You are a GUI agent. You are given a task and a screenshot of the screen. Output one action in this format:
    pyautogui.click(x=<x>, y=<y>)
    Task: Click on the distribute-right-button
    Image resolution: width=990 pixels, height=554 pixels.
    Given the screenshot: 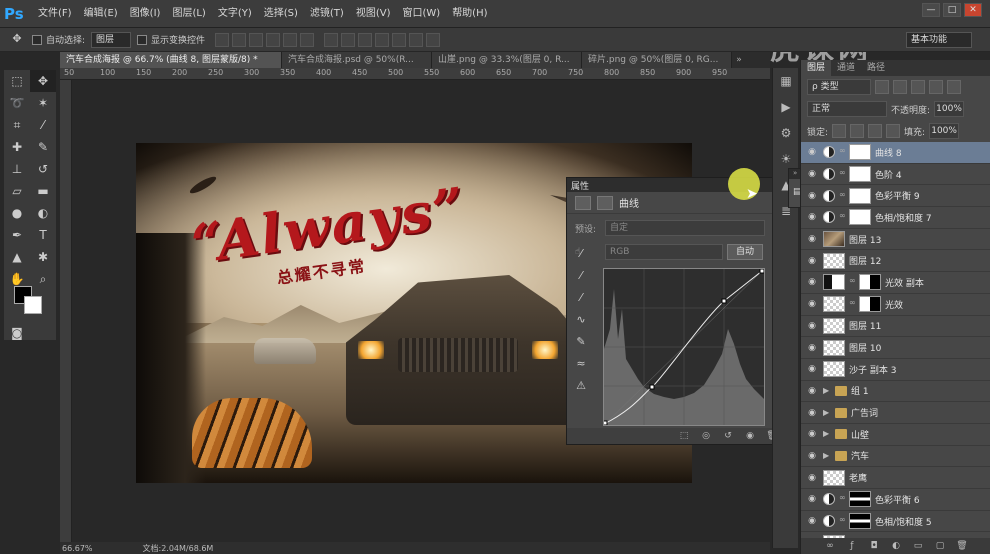 What is the action you would take?
    pyautogui.click(x=416, y=39)
    